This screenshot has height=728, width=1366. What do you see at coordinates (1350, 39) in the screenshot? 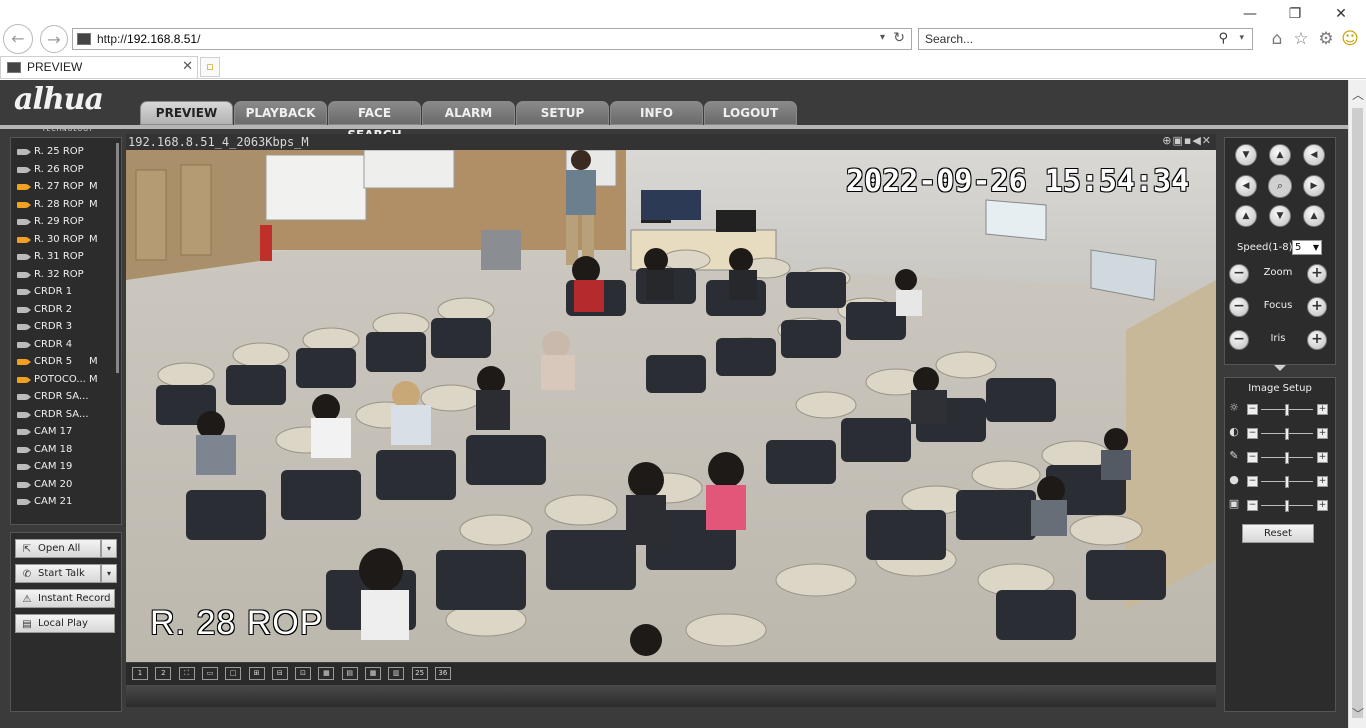
I see `smiley-icon: ☺` at bounding box center [1350, 39].